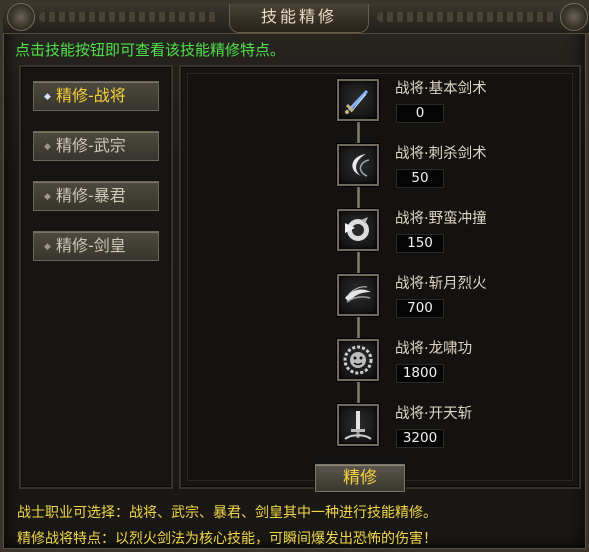  What do you see at coordinates (360, 478) in the screenshot?
I see `refine-button: 精修` at bounding box center [360, 478].